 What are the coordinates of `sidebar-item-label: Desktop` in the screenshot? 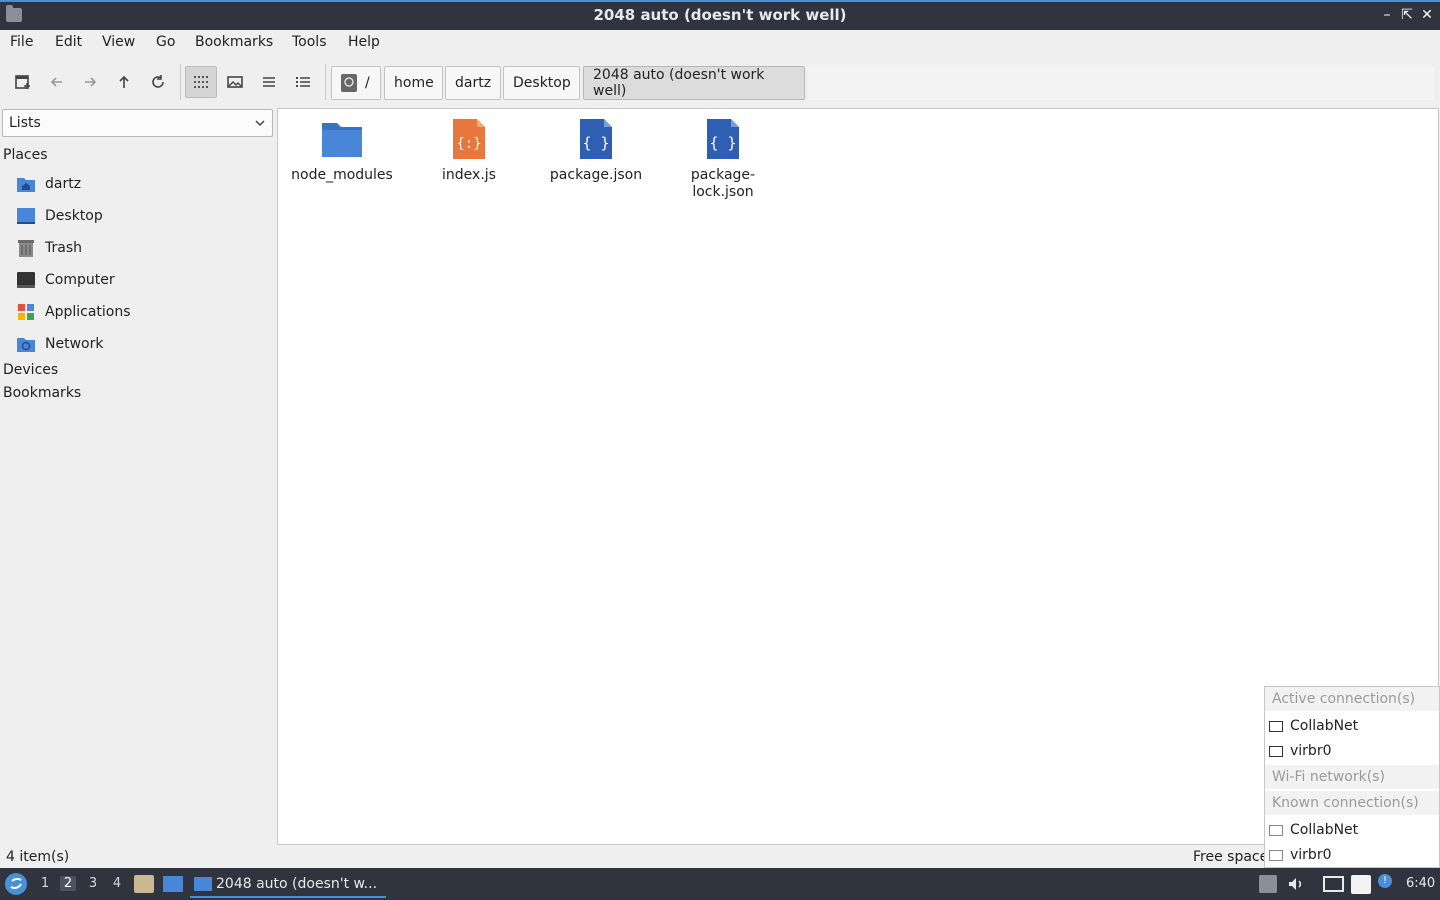 It's located at (74, 216).